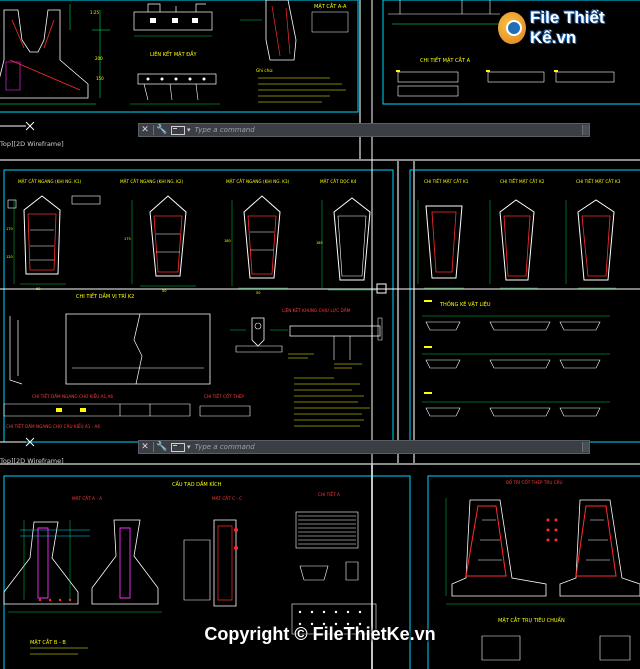 Image resolution: width=640 pixels, height=669 pixels. Describe the element at coordinates (105, 296) in the screenshot. I see `drawing-label: CHI TIẾT DẦM VỊ TRÍ K2` at that location.